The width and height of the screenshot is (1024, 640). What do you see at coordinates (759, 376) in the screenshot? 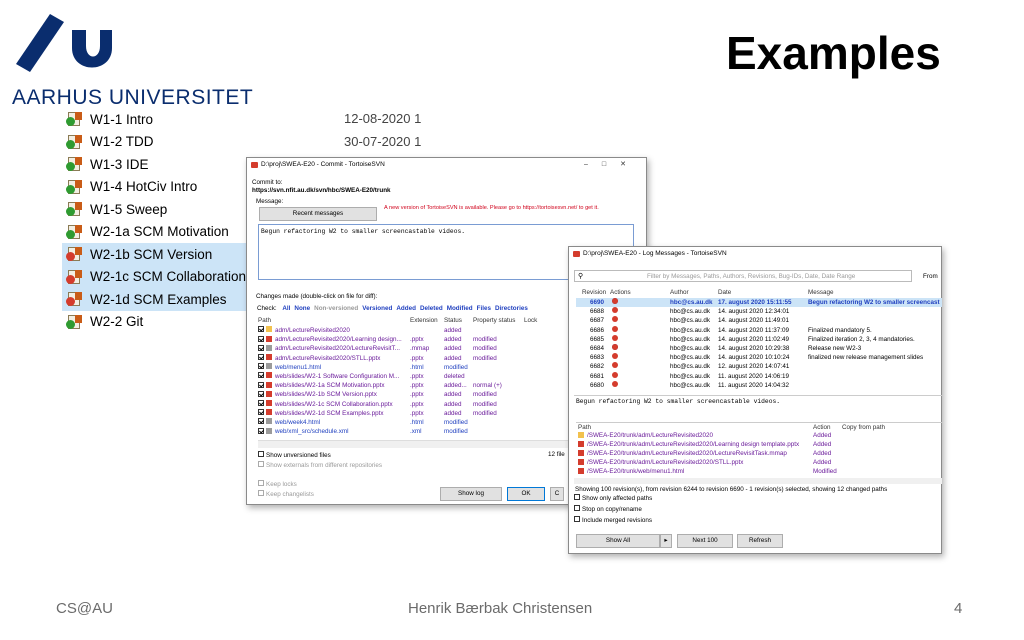
I see `revision-row: 6681 hbc@cs.au.dk 11. august 2020 14:06:19` at bounding box center [759, 376].